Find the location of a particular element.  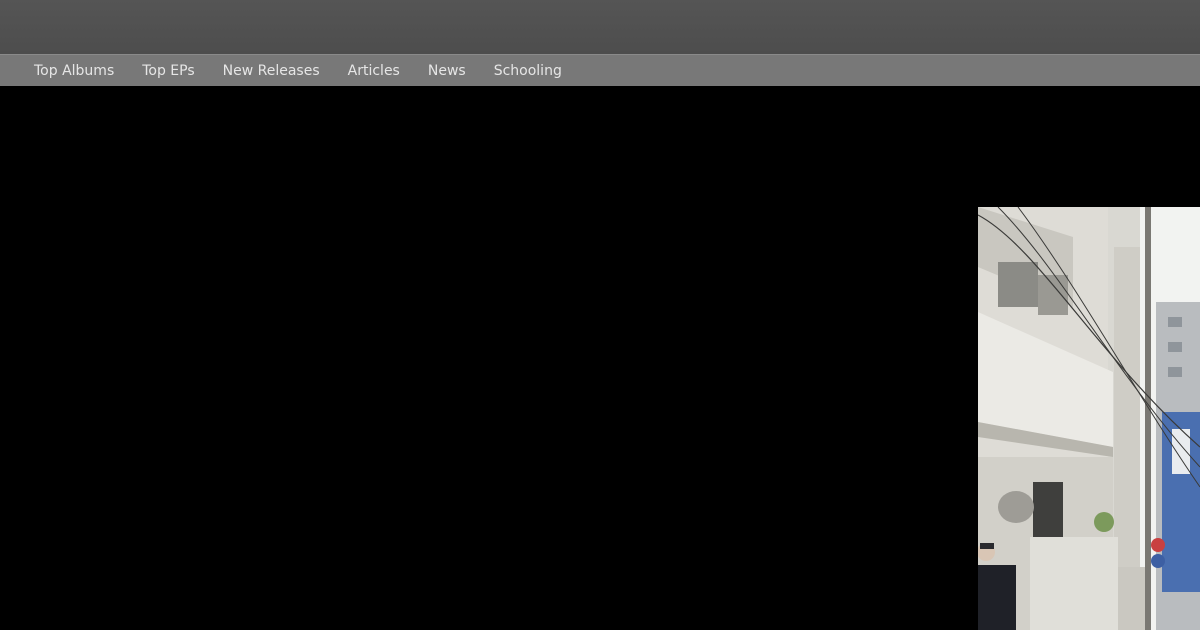

nav-item-new-releases: New Releases is located at coordinates (271, 71).